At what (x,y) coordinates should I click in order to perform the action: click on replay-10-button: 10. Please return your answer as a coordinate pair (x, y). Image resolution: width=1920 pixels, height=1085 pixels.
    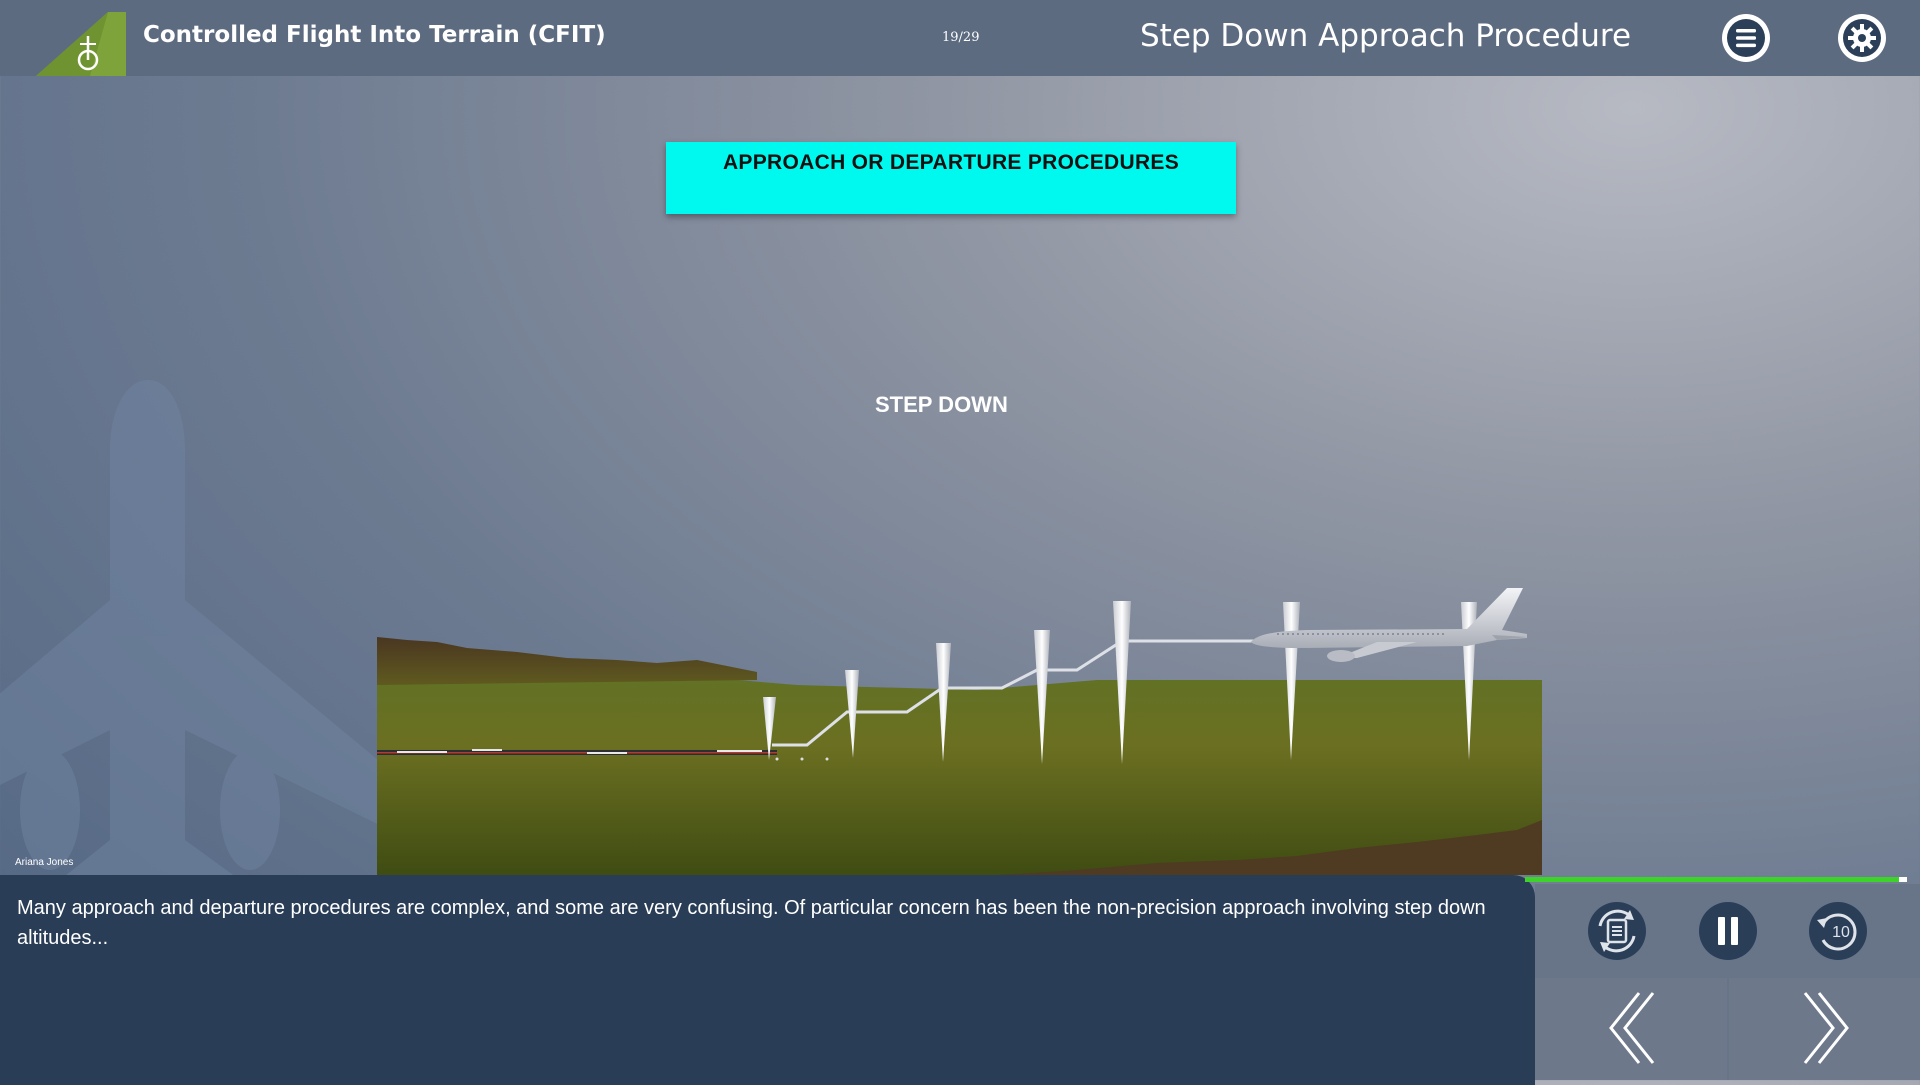
    Looking at the image, I should click on (1838, 931).